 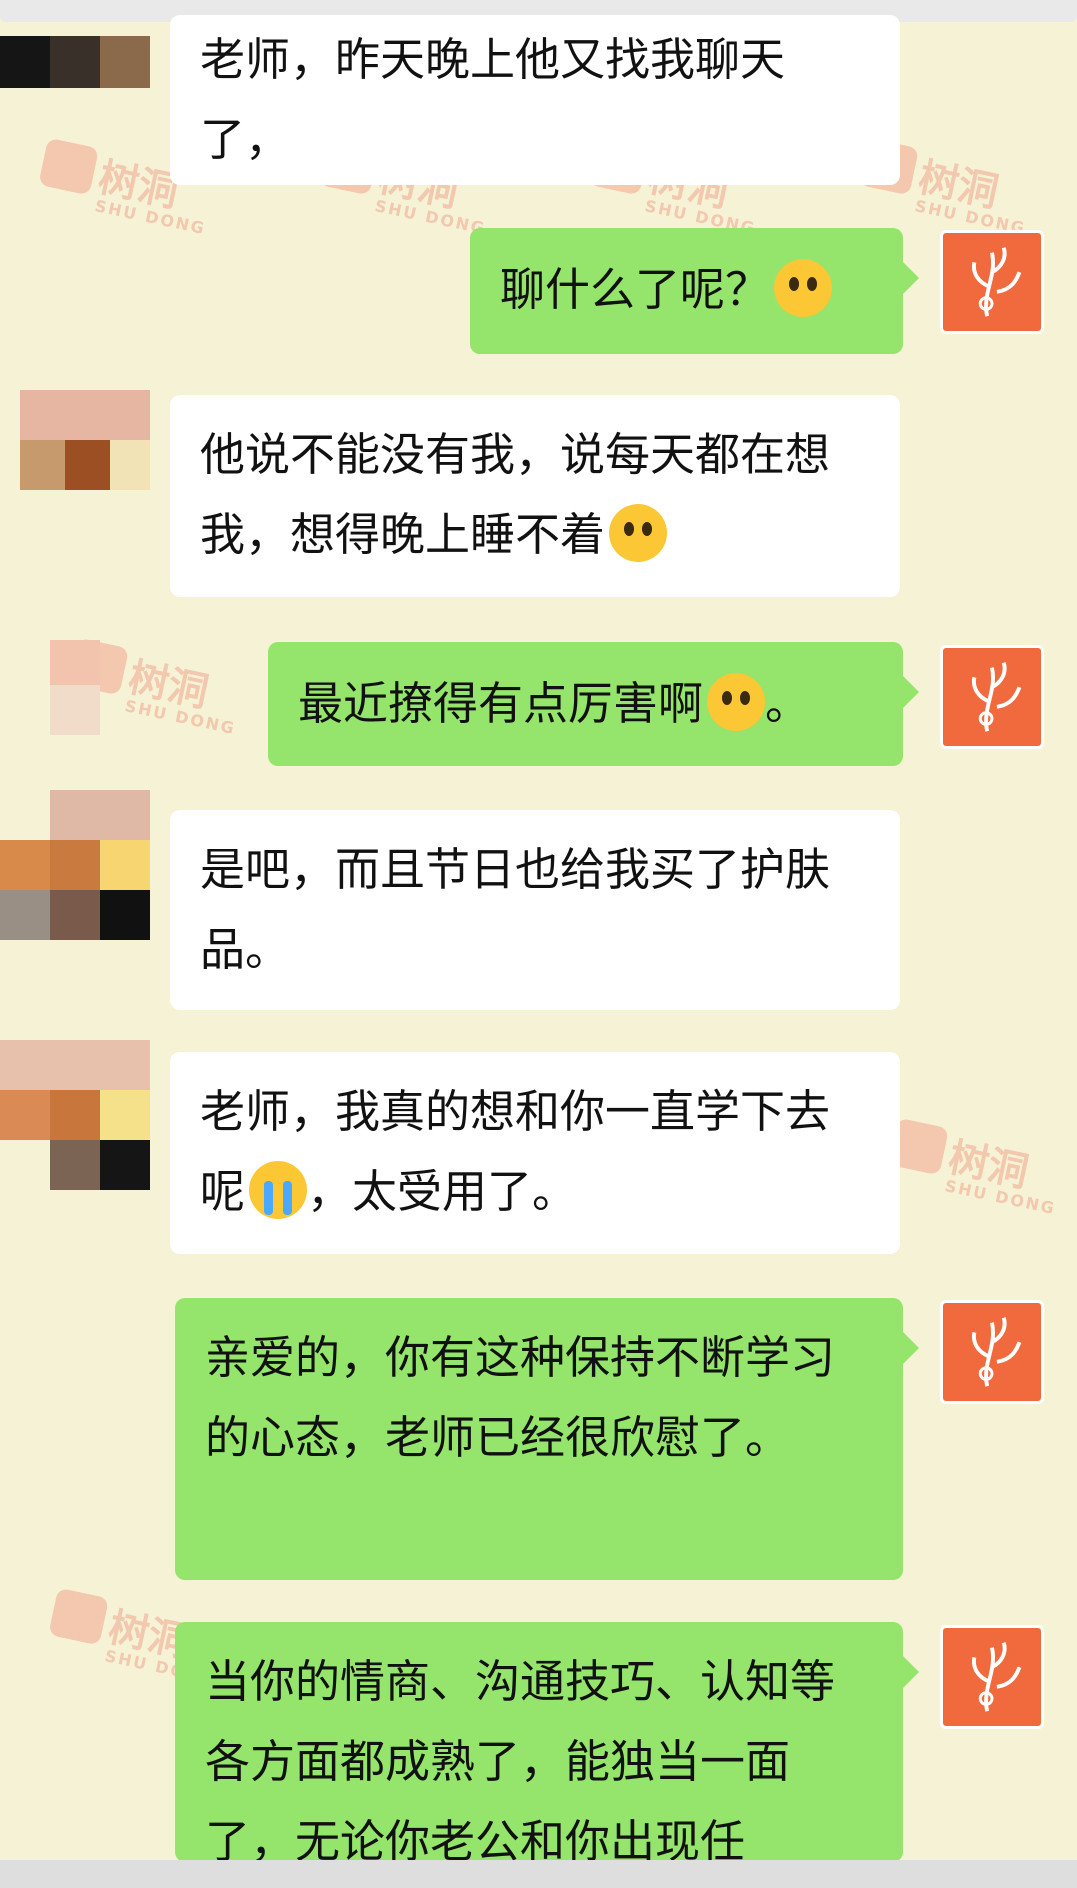 I want to click on message-bubble-incoming: 他说不能没有我，说每天都在想我，想得晚上睡不着, so click(x=535, y=496).